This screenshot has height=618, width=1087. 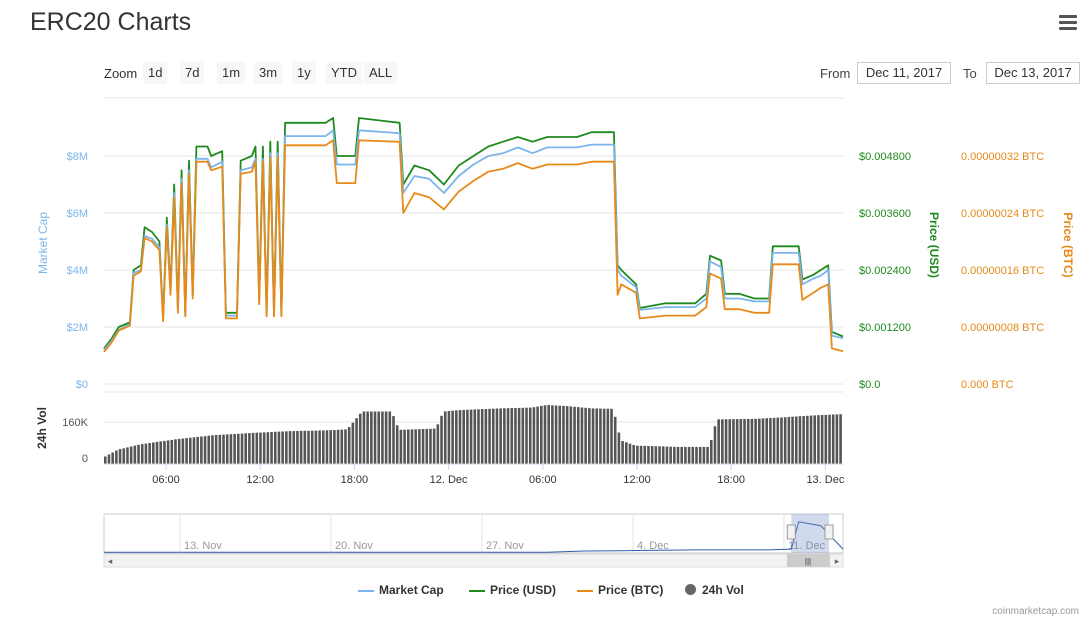 I want to click on scroll-left-arrow-icon: ◂, so click(x=110, y=561).